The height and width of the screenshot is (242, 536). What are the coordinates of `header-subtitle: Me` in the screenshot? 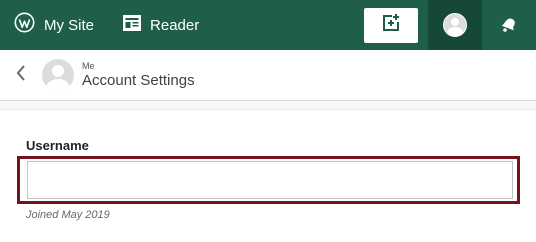 It's located at (88, 65).